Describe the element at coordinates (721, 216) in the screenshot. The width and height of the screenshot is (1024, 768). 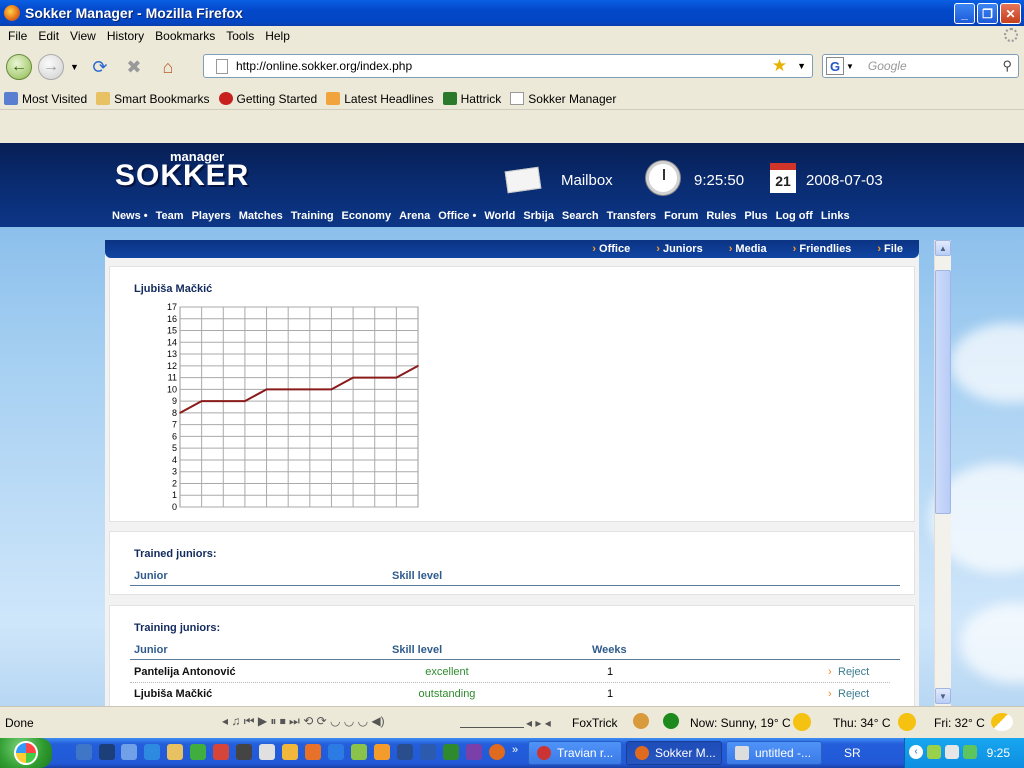
I see `nav-rules: Rules` at that location.